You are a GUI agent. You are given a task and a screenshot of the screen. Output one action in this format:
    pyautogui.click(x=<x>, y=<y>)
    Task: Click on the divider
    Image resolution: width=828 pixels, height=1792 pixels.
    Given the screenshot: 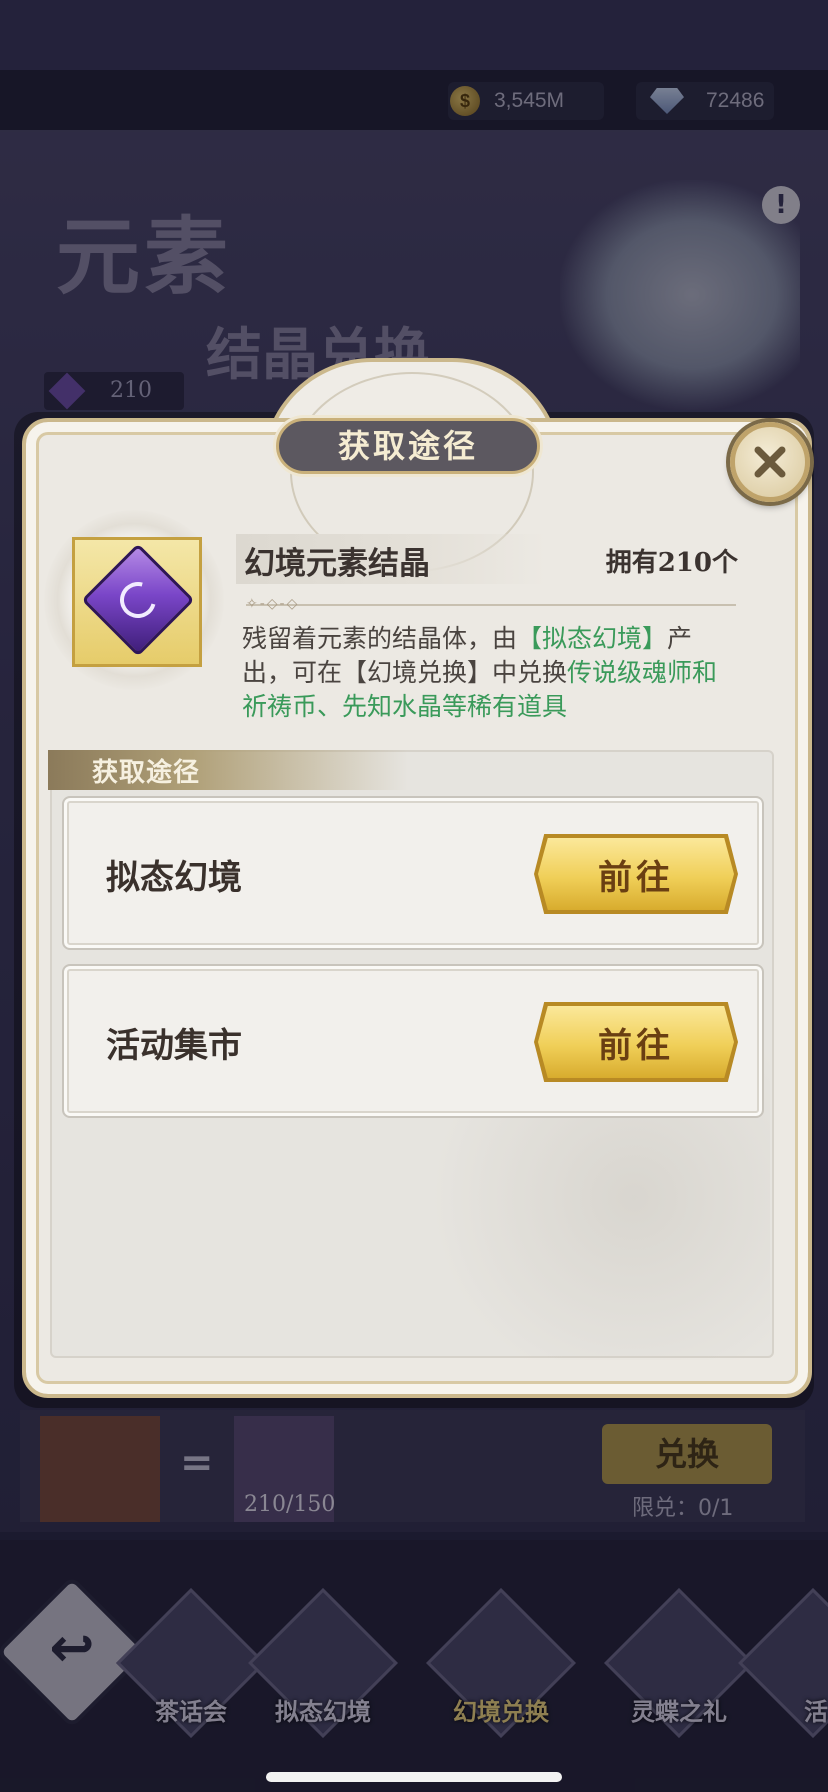 What is the action you would take?
    pyautogui.click(x=491, y=605)
    